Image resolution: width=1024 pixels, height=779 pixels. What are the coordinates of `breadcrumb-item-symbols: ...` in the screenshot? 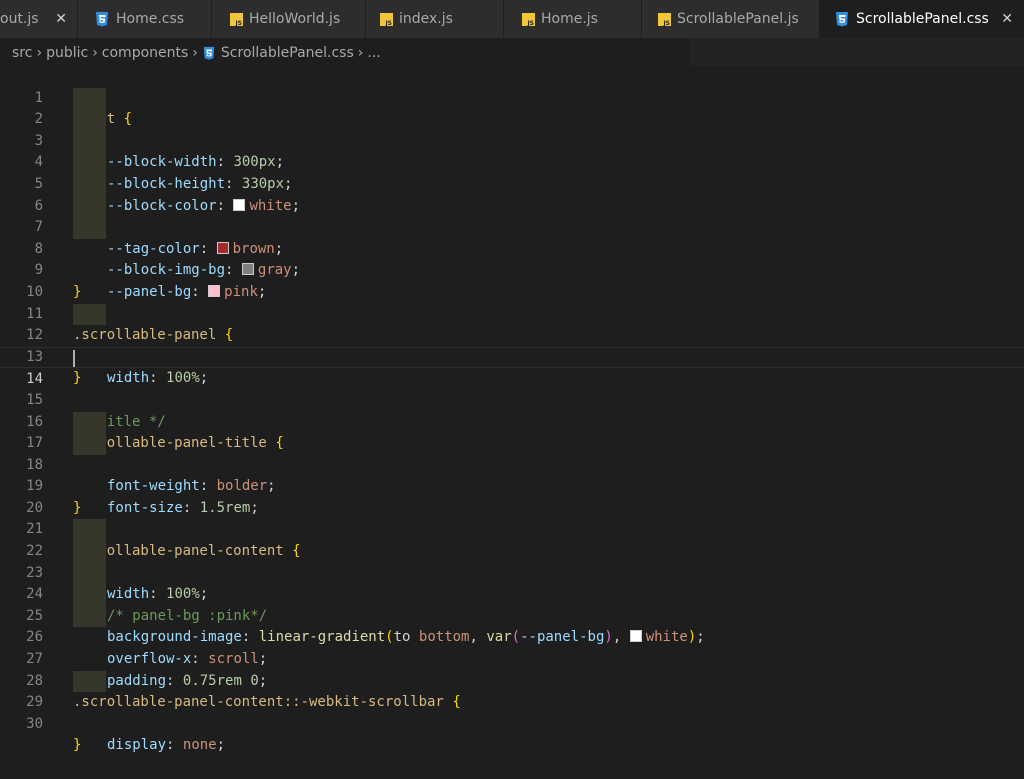 It's located at (373, 53).